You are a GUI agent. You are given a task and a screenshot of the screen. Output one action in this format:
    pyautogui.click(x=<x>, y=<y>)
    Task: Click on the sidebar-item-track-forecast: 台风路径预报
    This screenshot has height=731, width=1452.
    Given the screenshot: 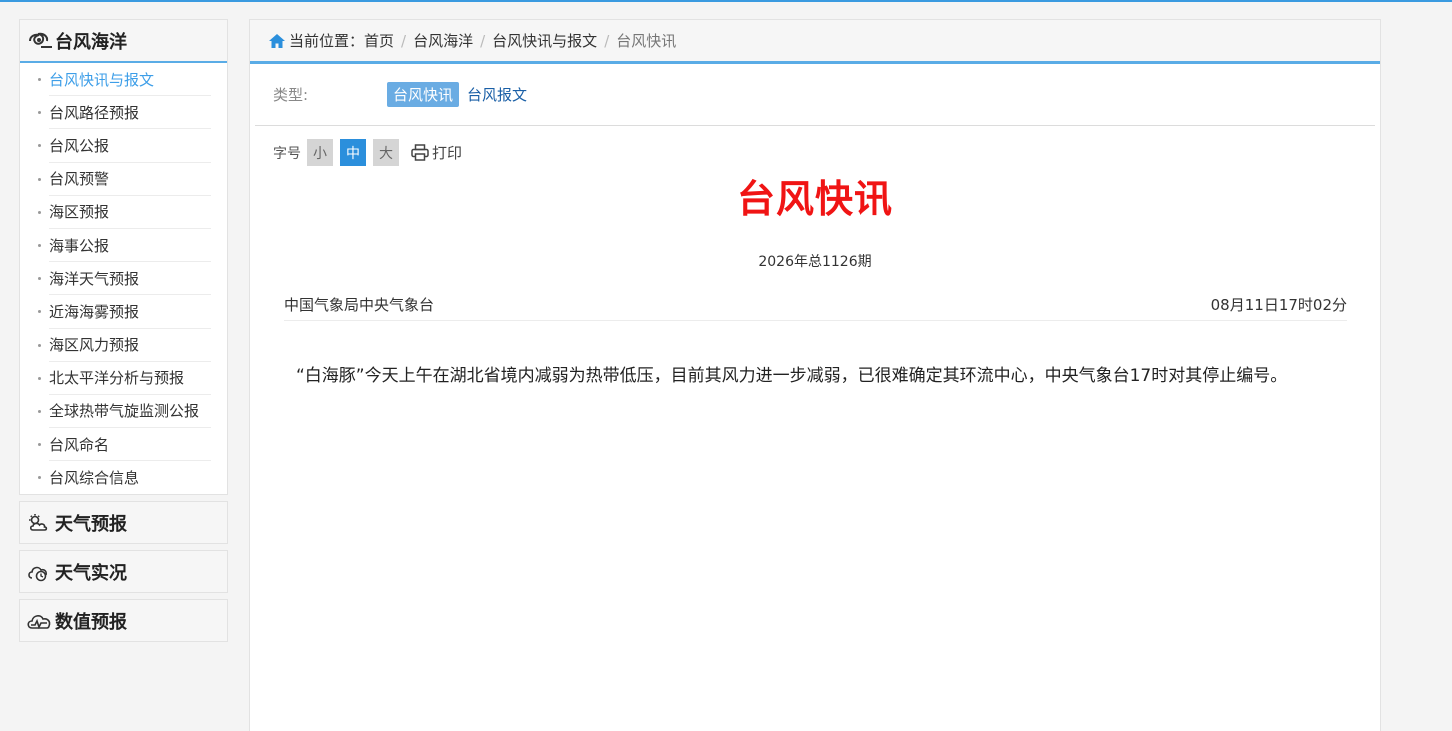 What is the action you would take?
    pyautogui.click(x=124, y=113)
    